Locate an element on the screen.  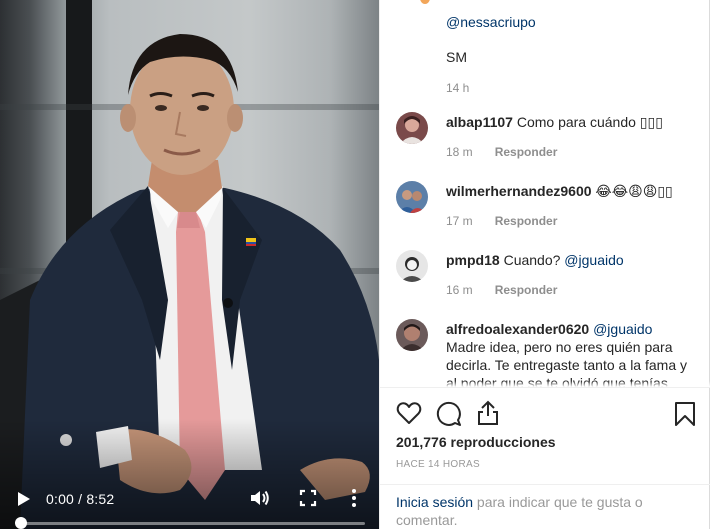
comment-meta: 16 m Responder is located at coordinates (501, 290).